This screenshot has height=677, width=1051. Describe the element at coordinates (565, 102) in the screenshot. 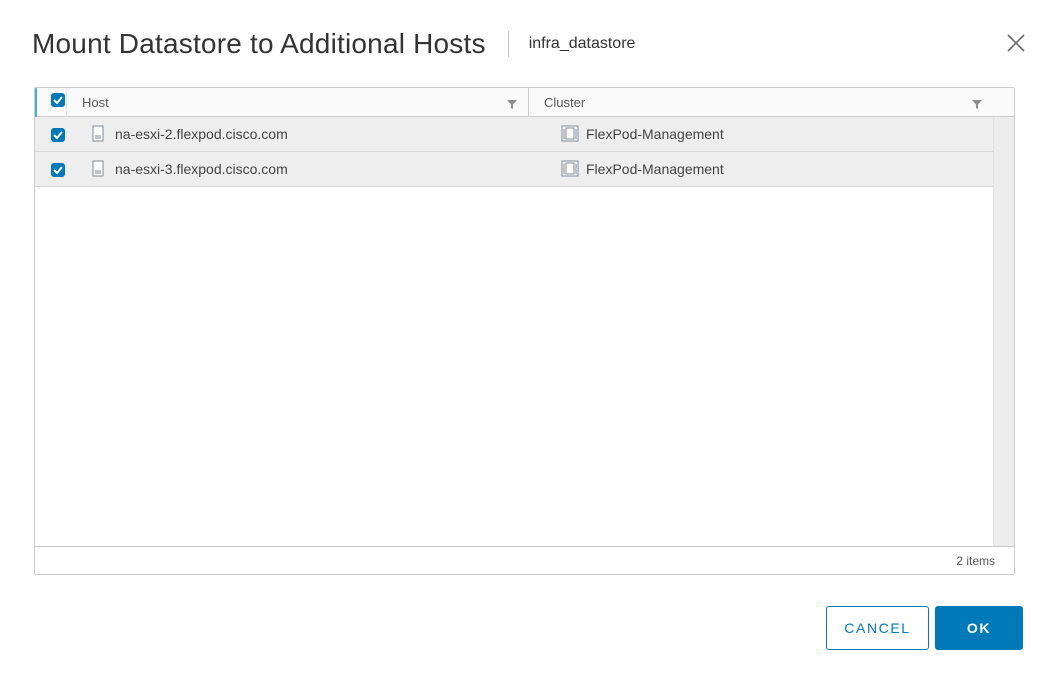

I see `column-label-cluster: Cluster` at that location.